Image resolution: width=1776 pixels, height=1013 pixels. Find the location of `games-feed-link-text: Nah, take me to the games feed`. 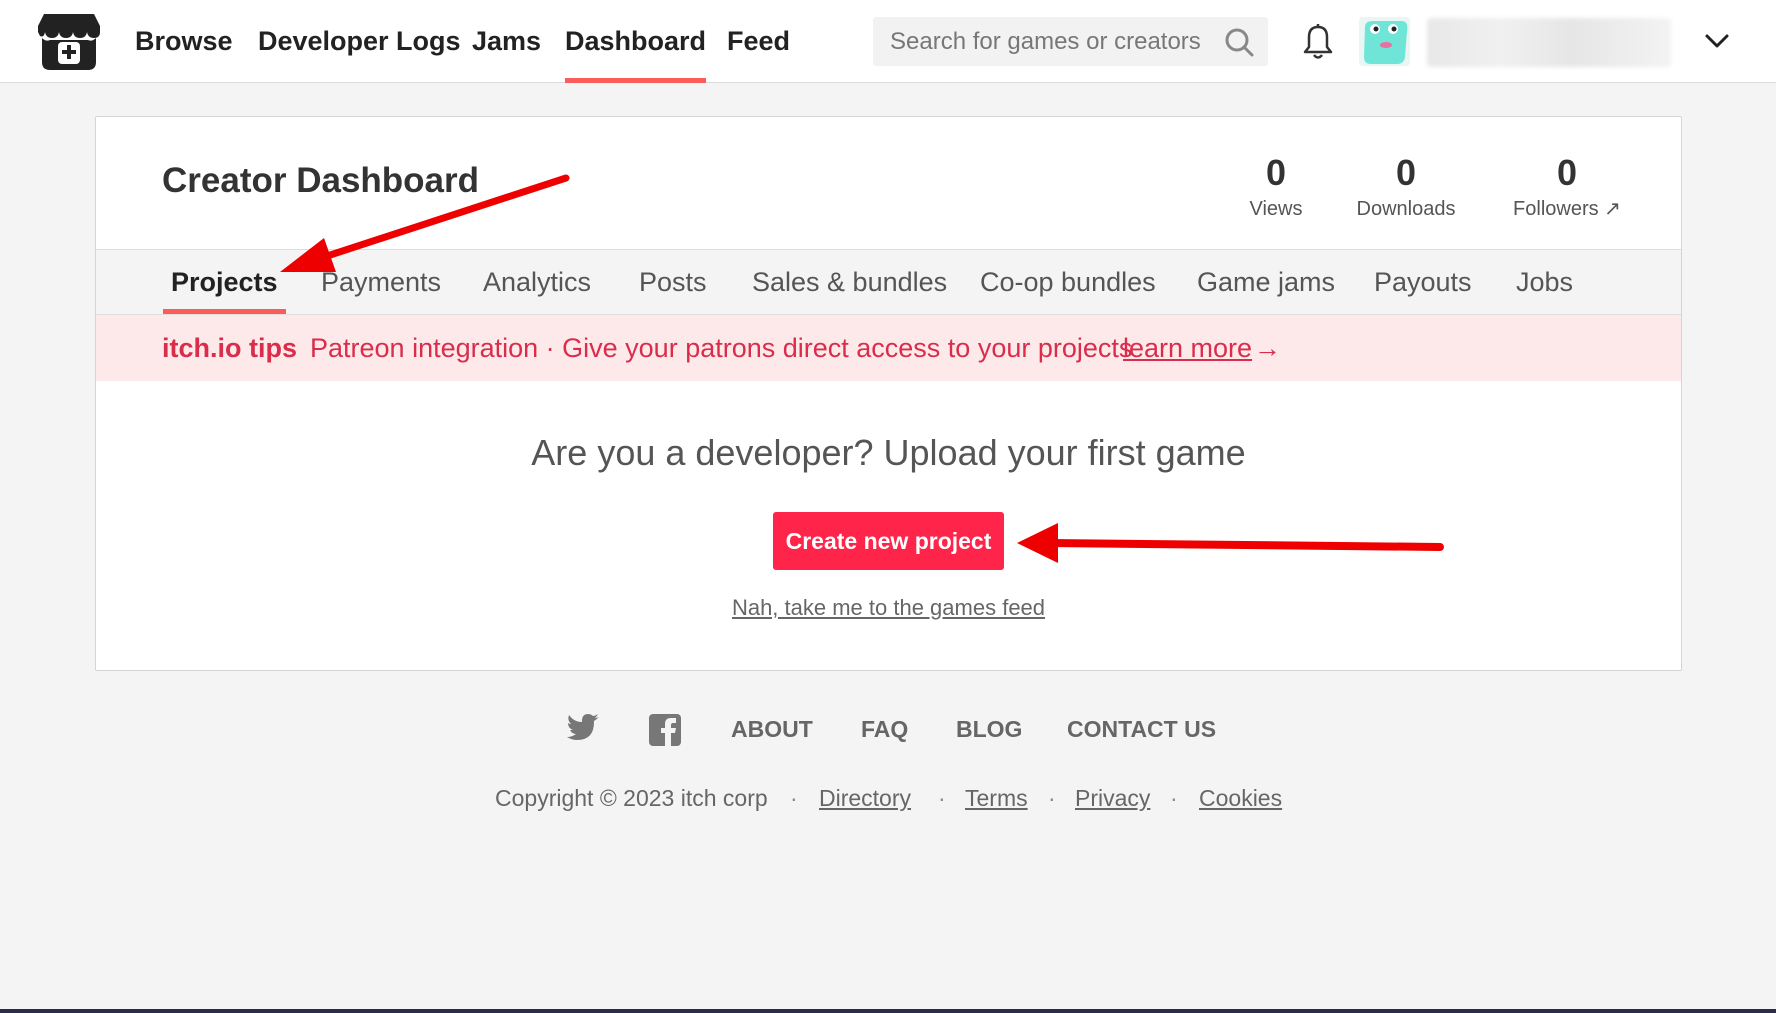

games-feed-link-text: Nah, take me to the games feed is located at coordinates (888, 607).